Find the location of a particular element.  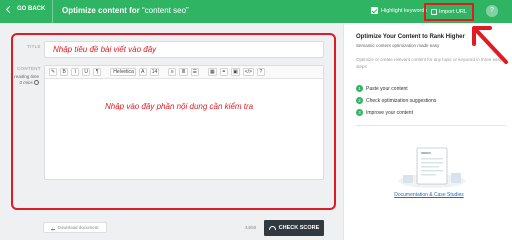

title-label: TITLE is located at coordinates (34, 46).